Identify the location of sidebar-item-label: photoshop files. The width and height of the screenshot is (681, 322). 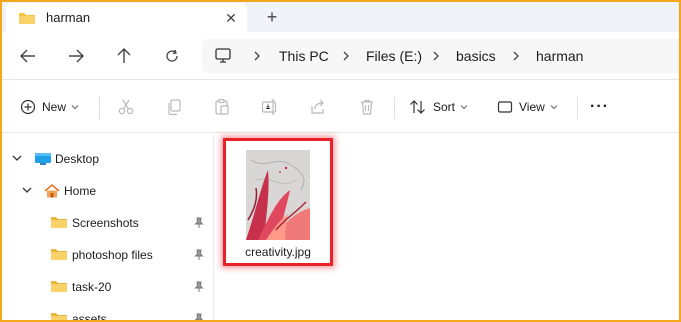
(112, 255).